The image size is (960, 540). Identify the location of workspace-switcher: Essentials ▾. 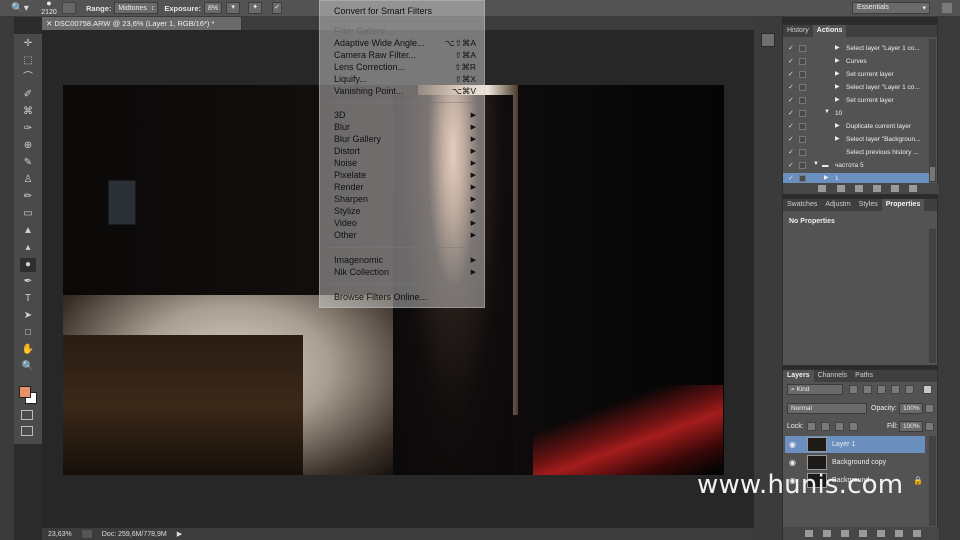
(891, 8).